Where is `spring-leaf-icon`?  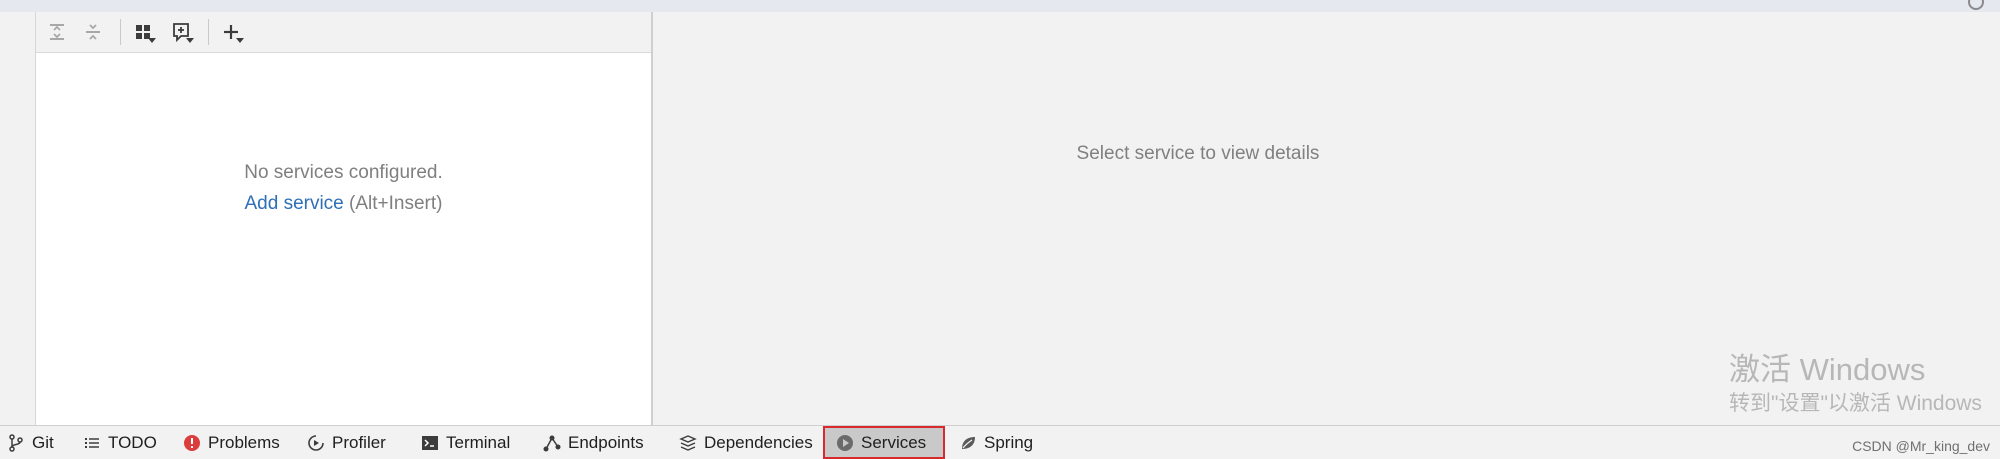 spring-leaf-icon is located at coordinates (968, 443).